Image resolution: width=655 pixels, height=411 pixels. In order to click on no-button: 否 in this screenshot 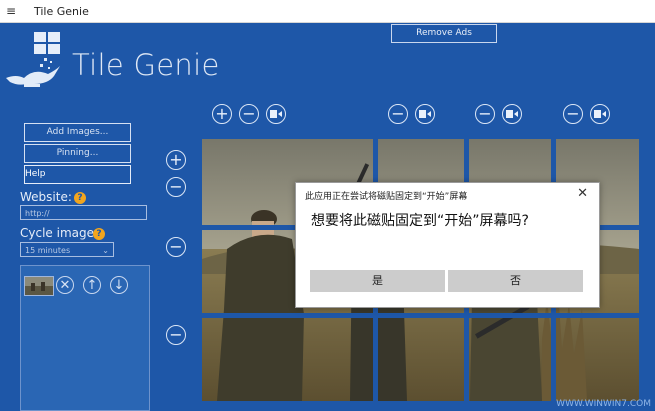, I will do `click(515, 281)`.